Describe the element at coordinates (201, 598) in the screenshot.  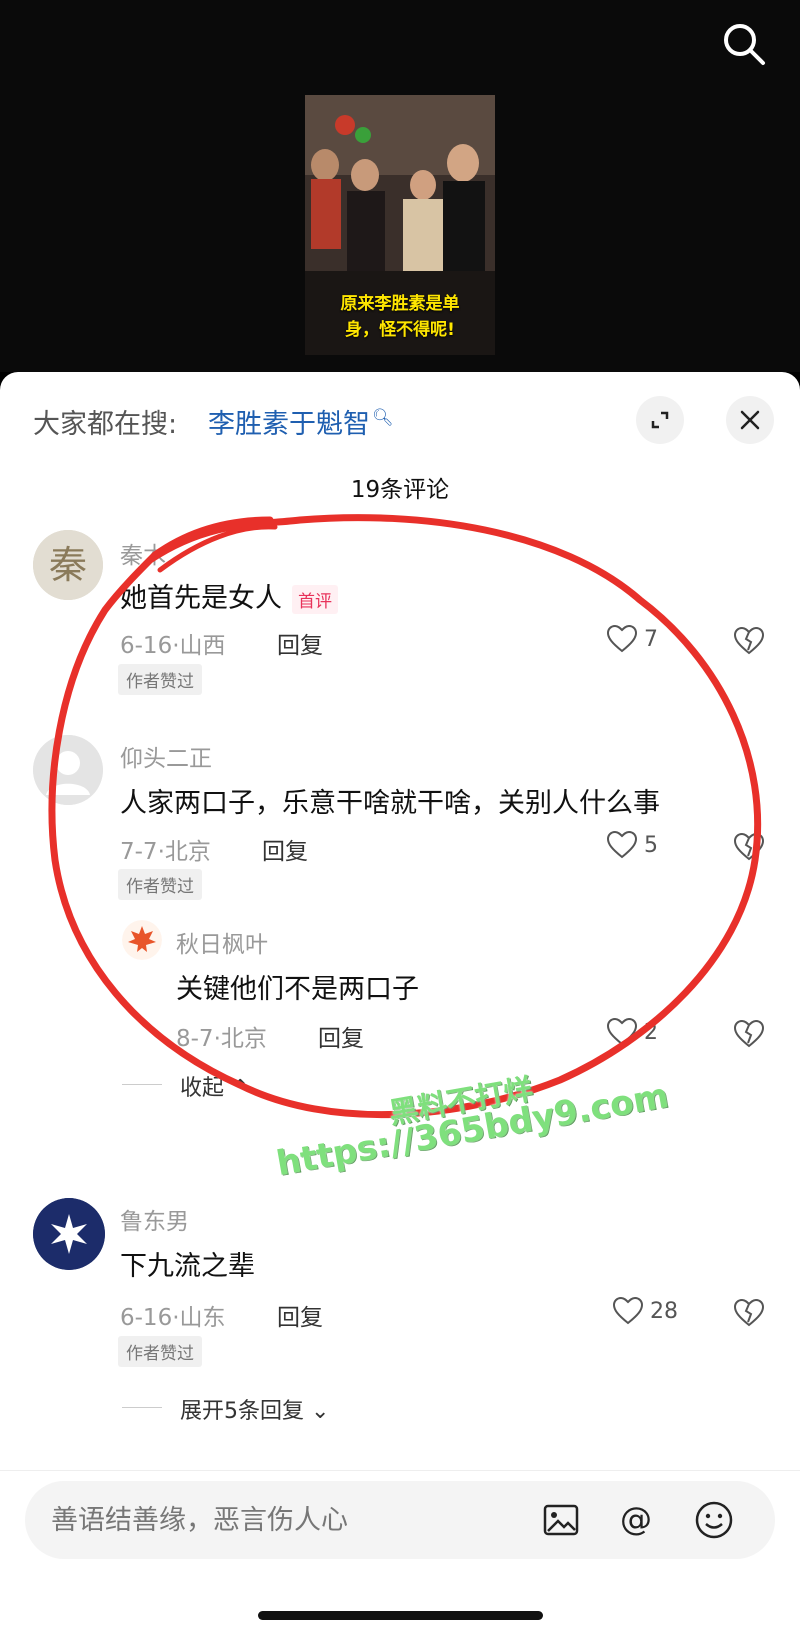
I see `comment-text: 她首先是女人` at that location.